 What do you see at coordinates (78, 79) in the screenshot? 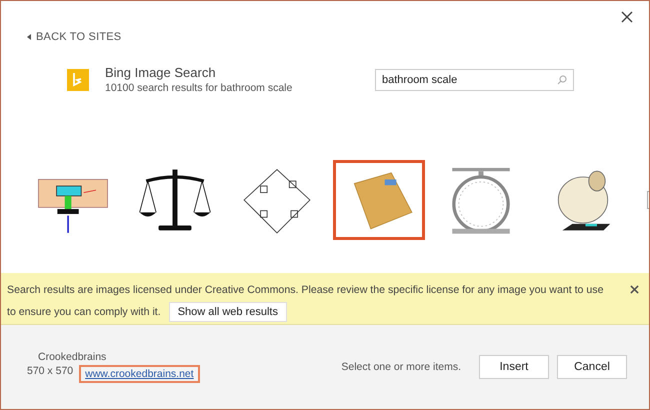
I see `bing-logo-icon` at bounding box center [78, 79].